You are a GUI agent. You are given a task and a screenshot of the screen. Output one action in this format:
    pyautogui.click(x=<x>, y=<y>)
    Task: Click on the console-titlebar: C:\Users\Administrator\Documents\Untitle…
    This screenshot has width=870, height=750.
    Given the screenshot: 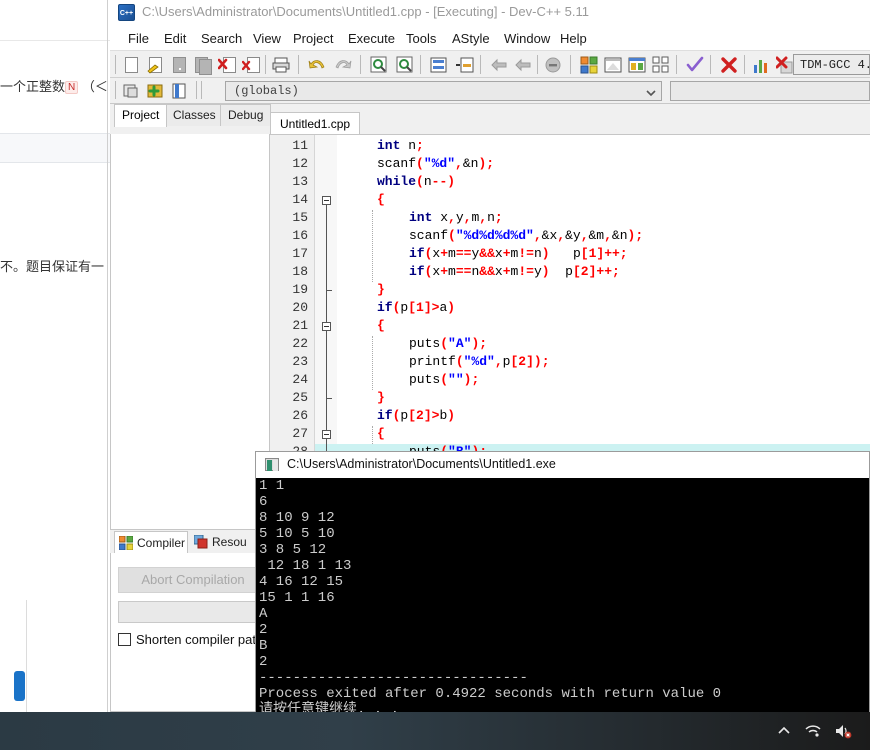 What is the action you would take?
    pyautogui.click(x=562, y=465)
    